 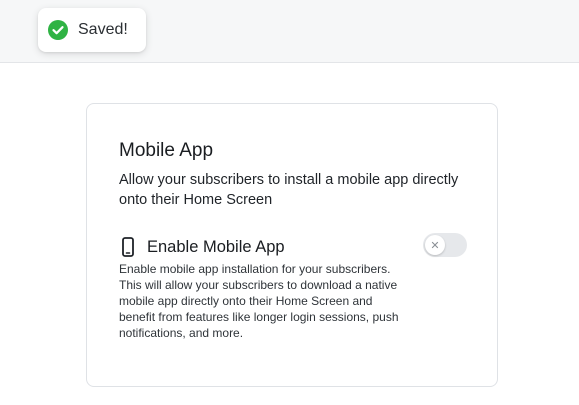 What do you see at coordinates (103, 29) in the screenshot?
I see `toast-message: Saved!` at bounding box center [103, 29].